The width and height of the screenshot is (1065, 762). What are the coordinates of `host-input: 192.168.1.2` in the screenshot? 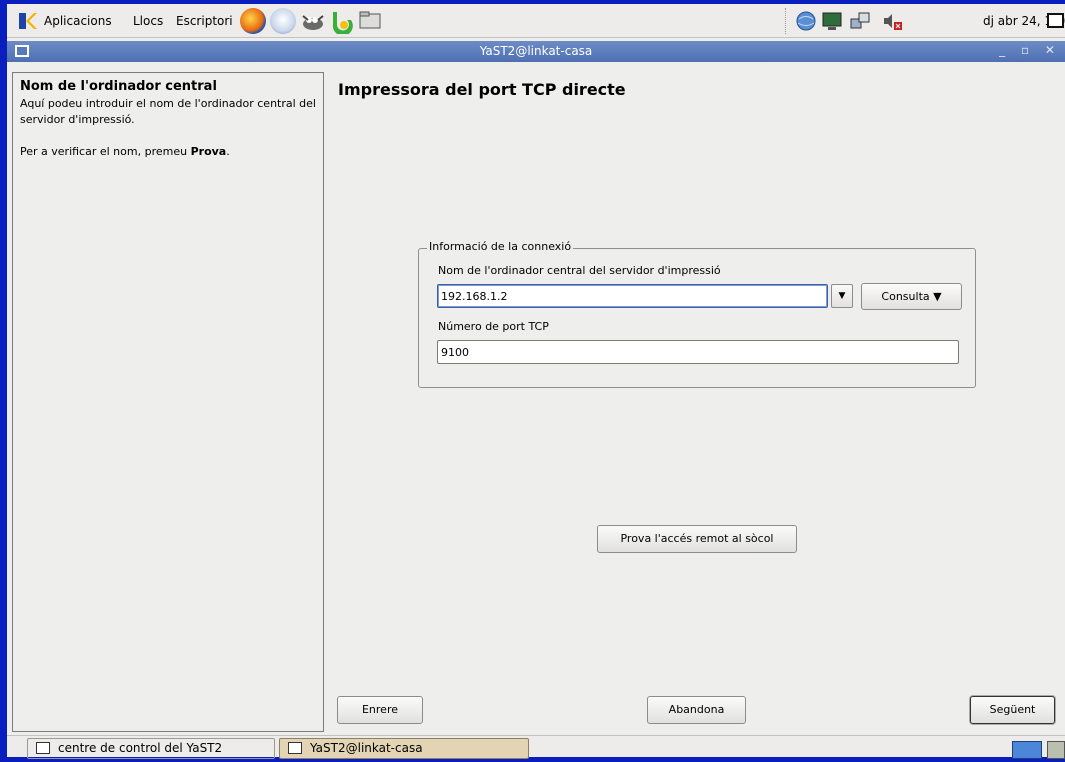 It's located at (632, 296).